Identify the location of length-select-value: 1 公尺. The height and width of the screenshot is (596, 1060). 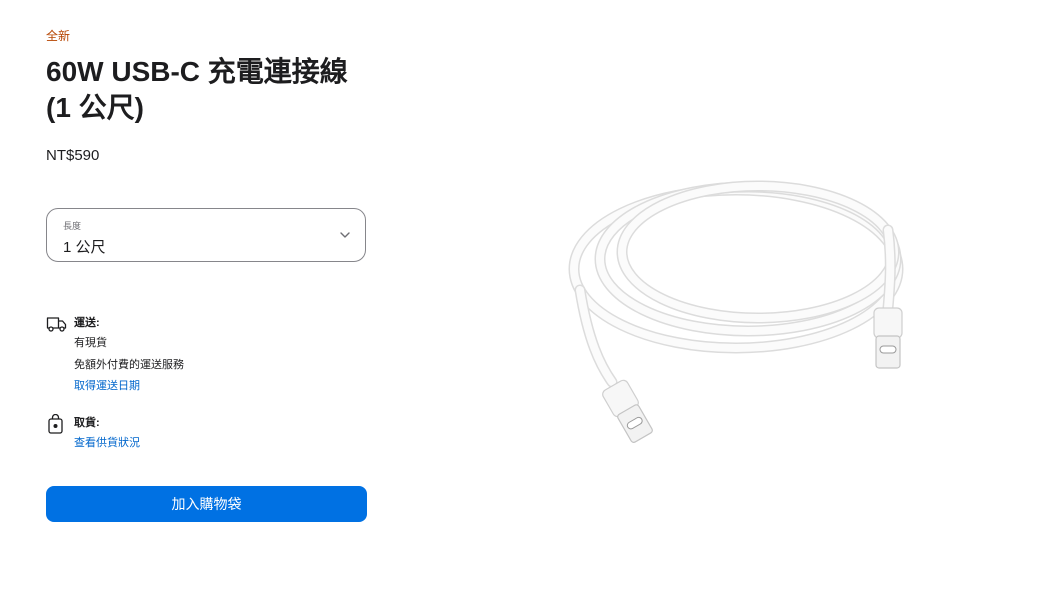
(84, 247).